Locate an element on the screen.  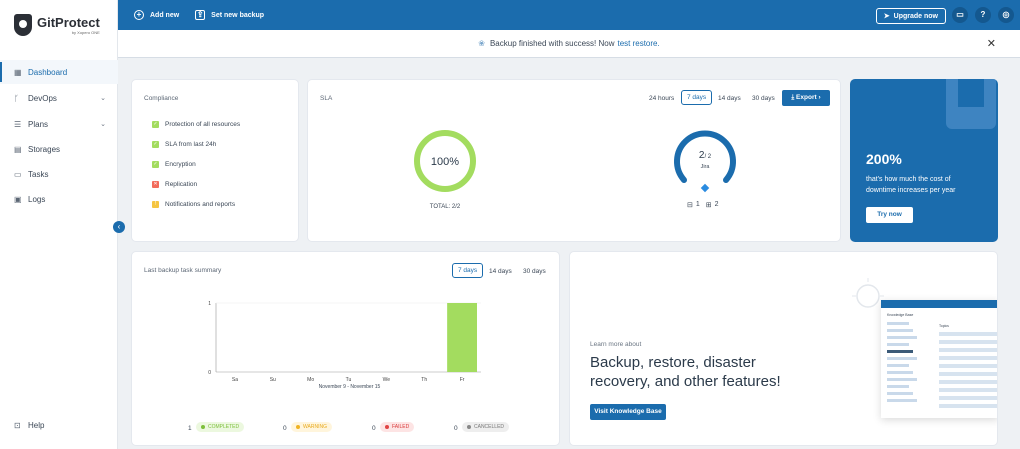
try-now-button: Try now is located at coordinates (889, 215).